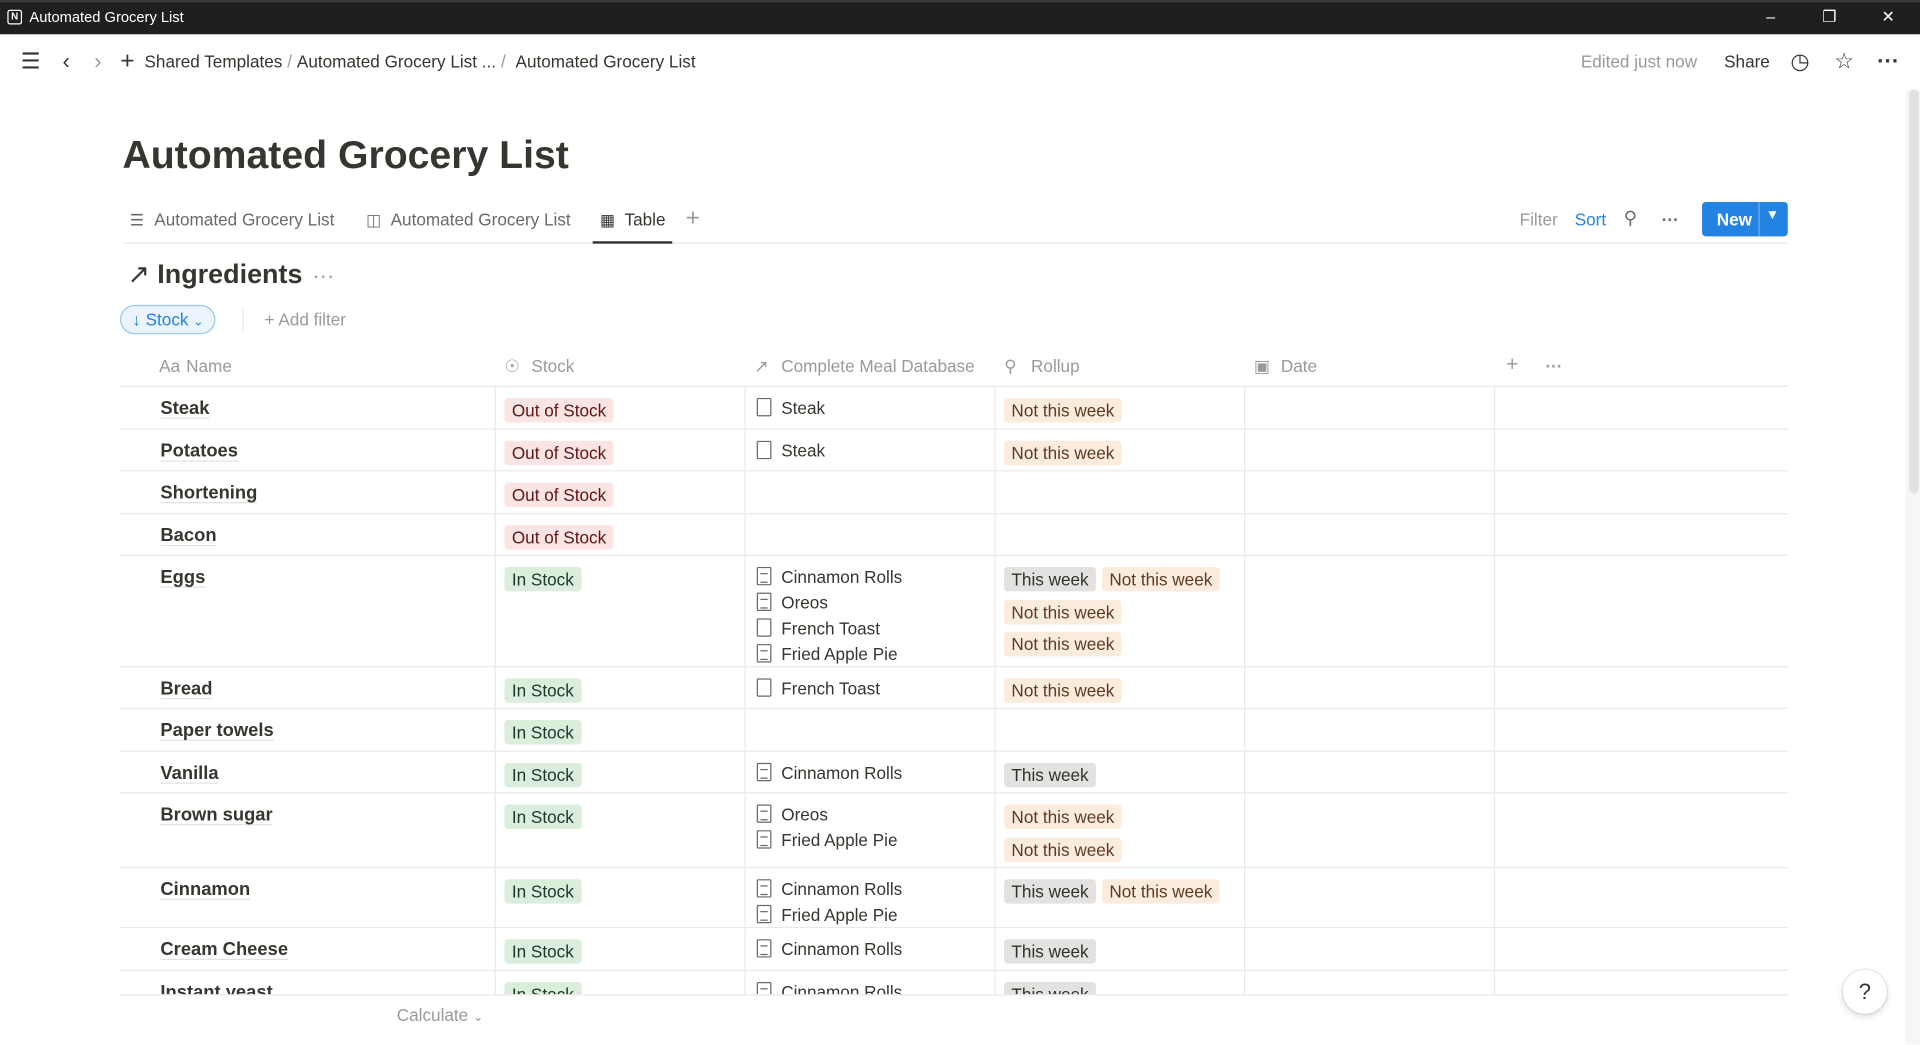 Image resolution: width=1920 pixels, height=1045 pixels. Describe the element at coordinates (188, 535) in the screenshot. I see `row-name: Bacon` at that location.